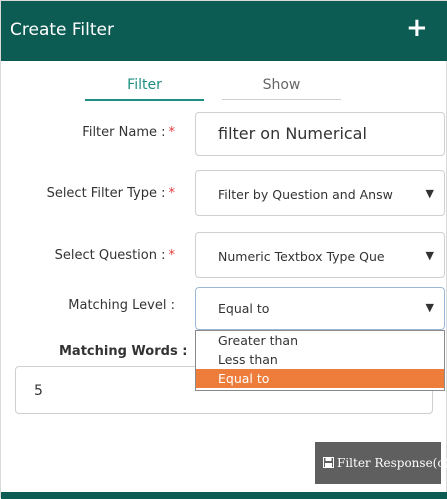  I want to click on question-label: Select Question : *, so click(115, 255).